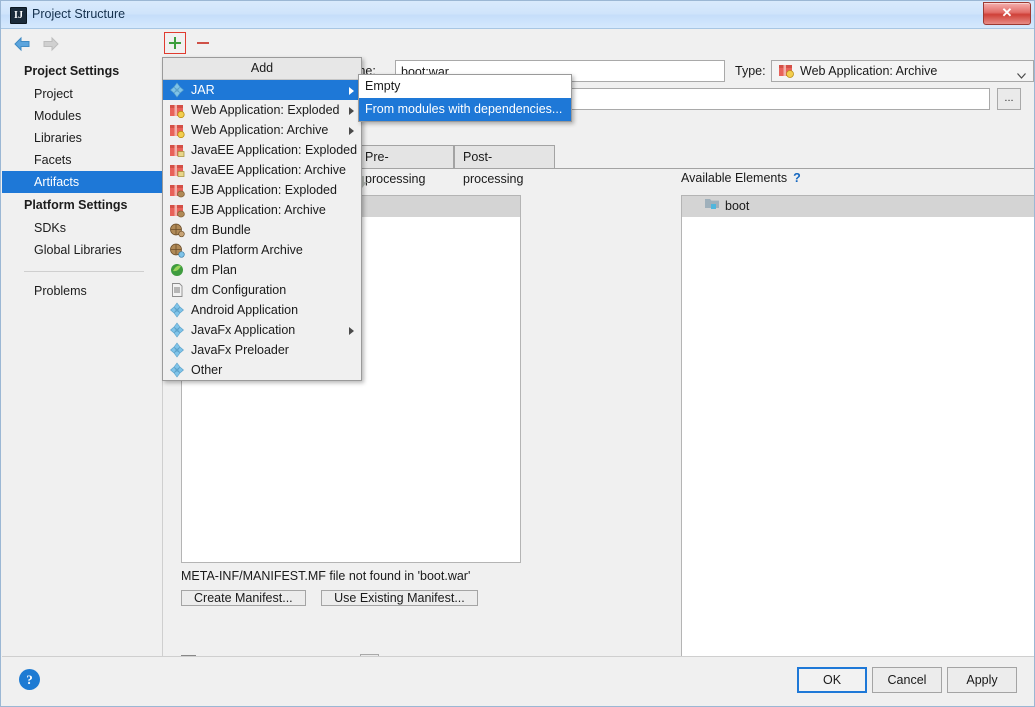 This screenshot has width=1035, height=707. Describe the element at coordinates (177, 90) in the screenshot. I see `jar-icon` at that location.